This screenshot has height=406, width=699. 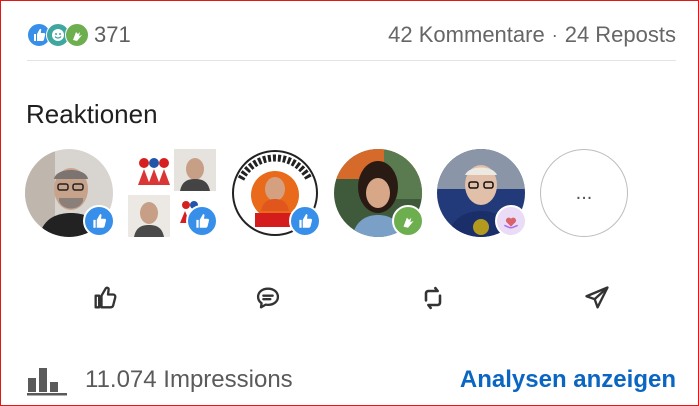 What do you see at coordinates (349, 298) in the screenshot?
I see `action-bar` at bounding box center [349, 298].